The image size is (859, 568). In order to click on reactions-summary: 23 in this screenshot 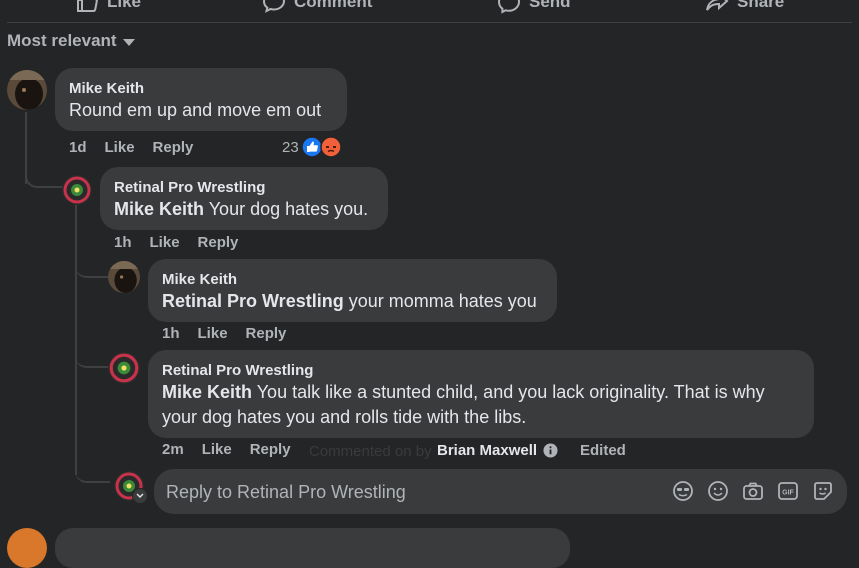, I will do `click(312, 147)`.